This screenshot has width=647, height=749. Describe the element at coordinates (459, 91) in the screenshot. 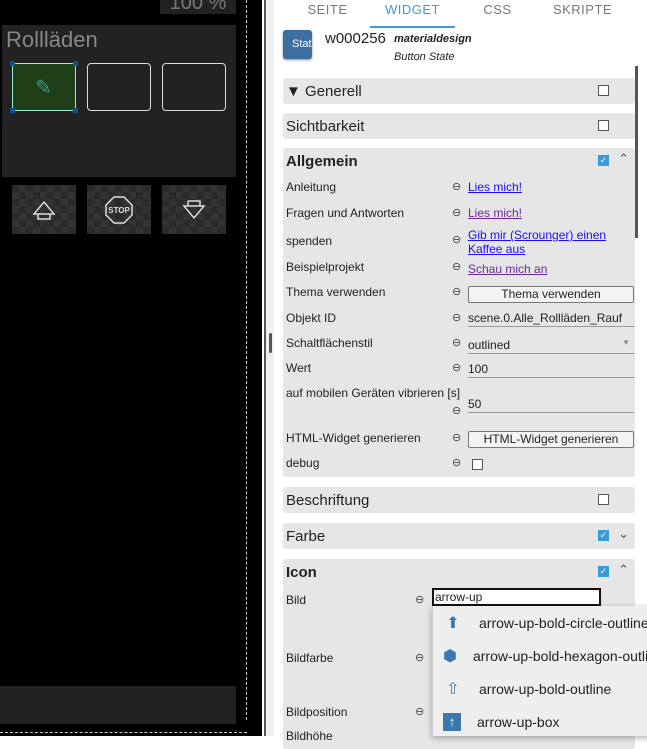

I see `section-generell: ▼ Generell` at that location.